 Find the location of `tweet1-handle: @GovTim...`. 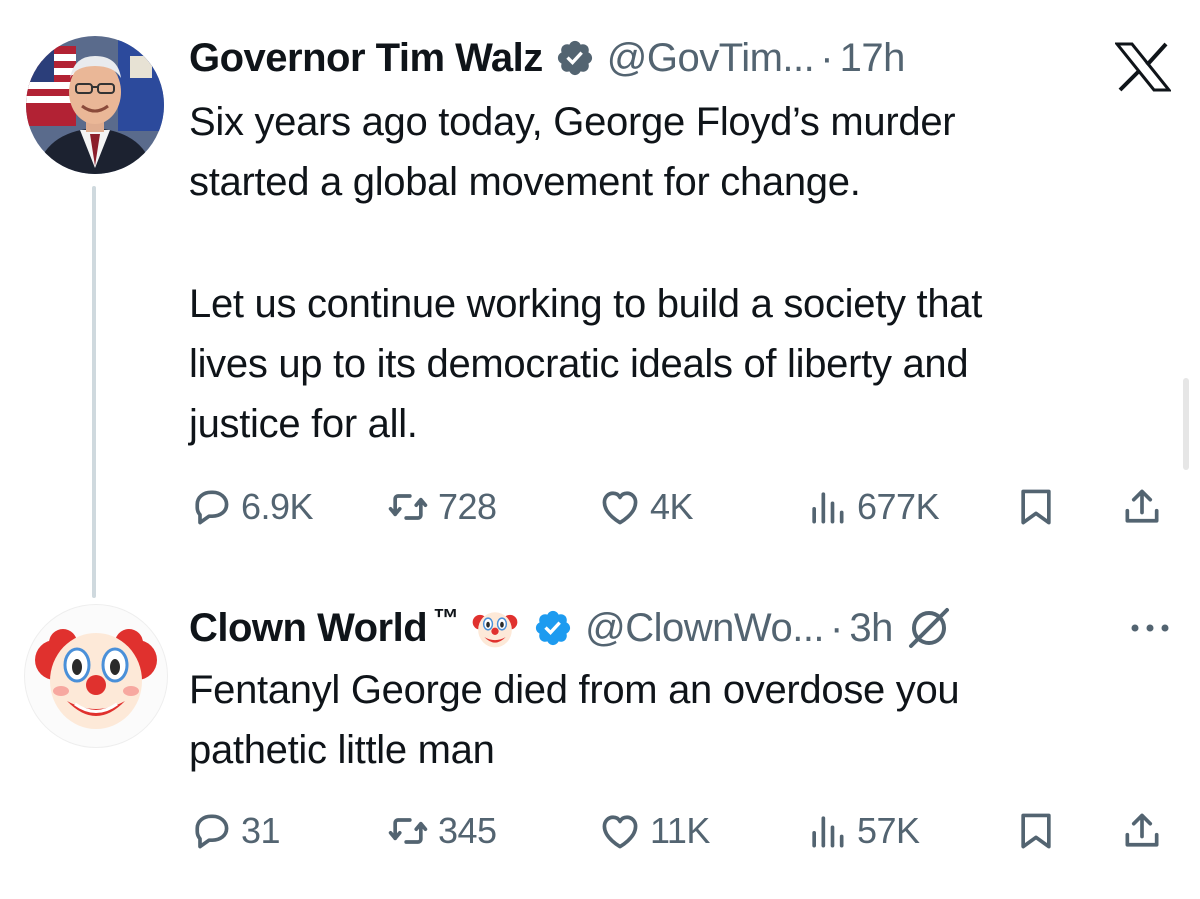

tweet1-handle: @GovTim... is located at coordinates (711, 58).